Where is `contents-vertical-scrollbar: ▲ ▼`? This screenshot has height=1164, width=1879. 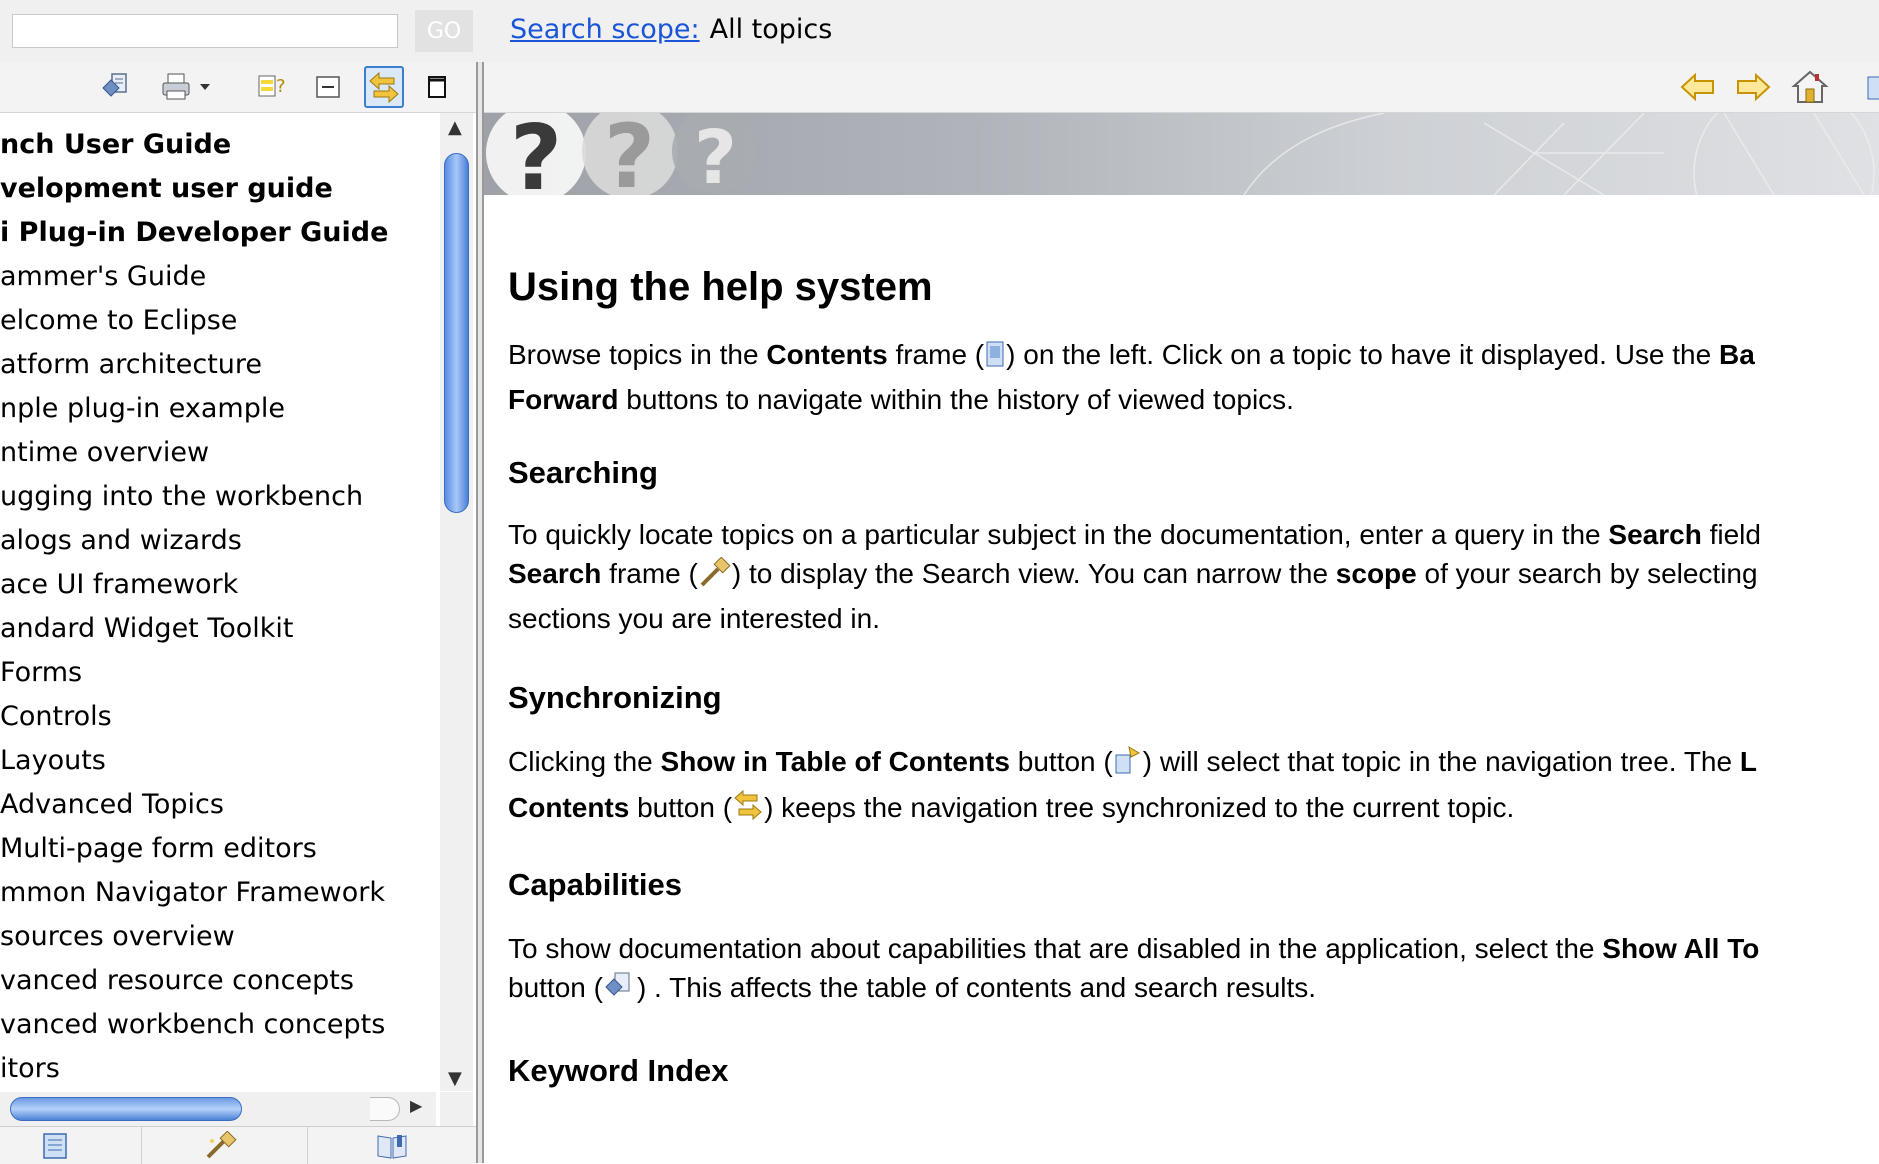
contents-vertical-scrollbar: ▲ ▼ is located at coordinates (456, 602).